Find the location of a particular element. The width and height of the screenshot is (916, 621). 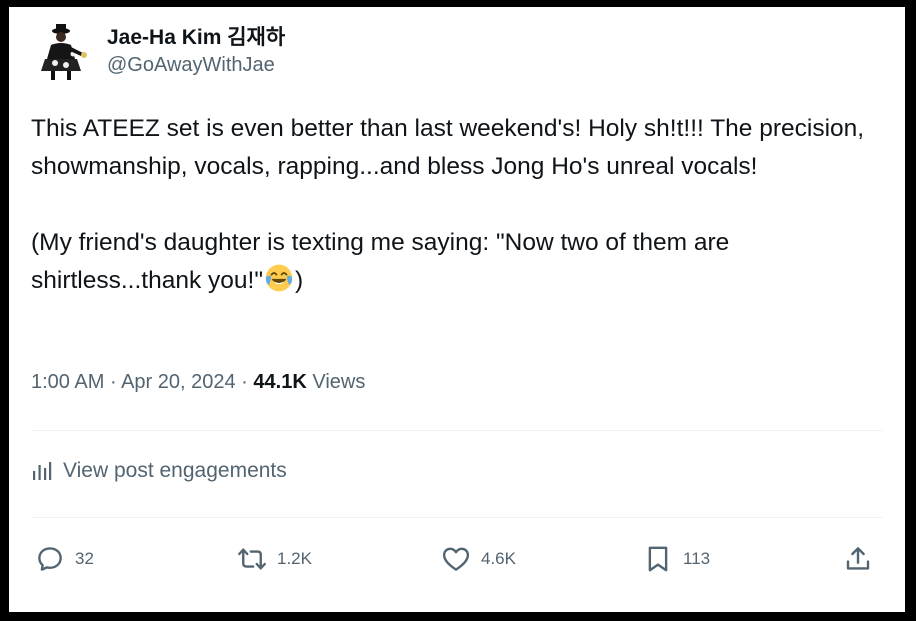

like-button: 4.6K is located at coordinates (478, 559).